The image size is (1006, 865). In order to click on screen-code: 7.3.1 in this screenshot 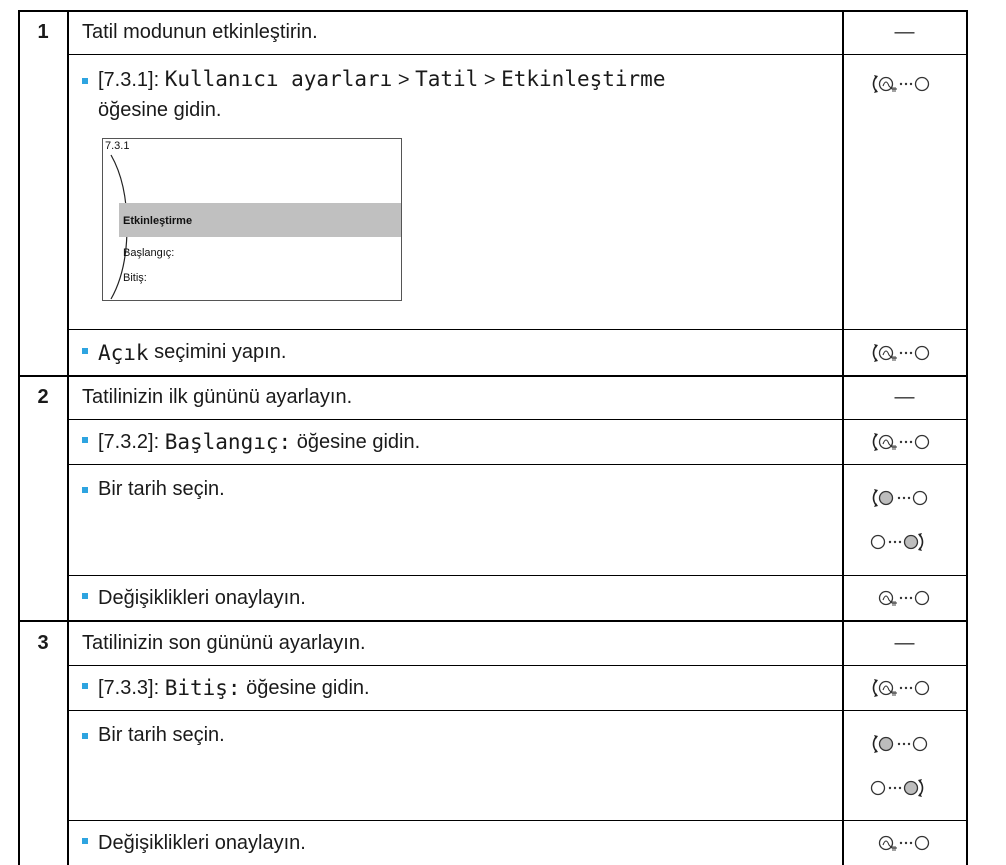, I will do `click(117, 146)`.